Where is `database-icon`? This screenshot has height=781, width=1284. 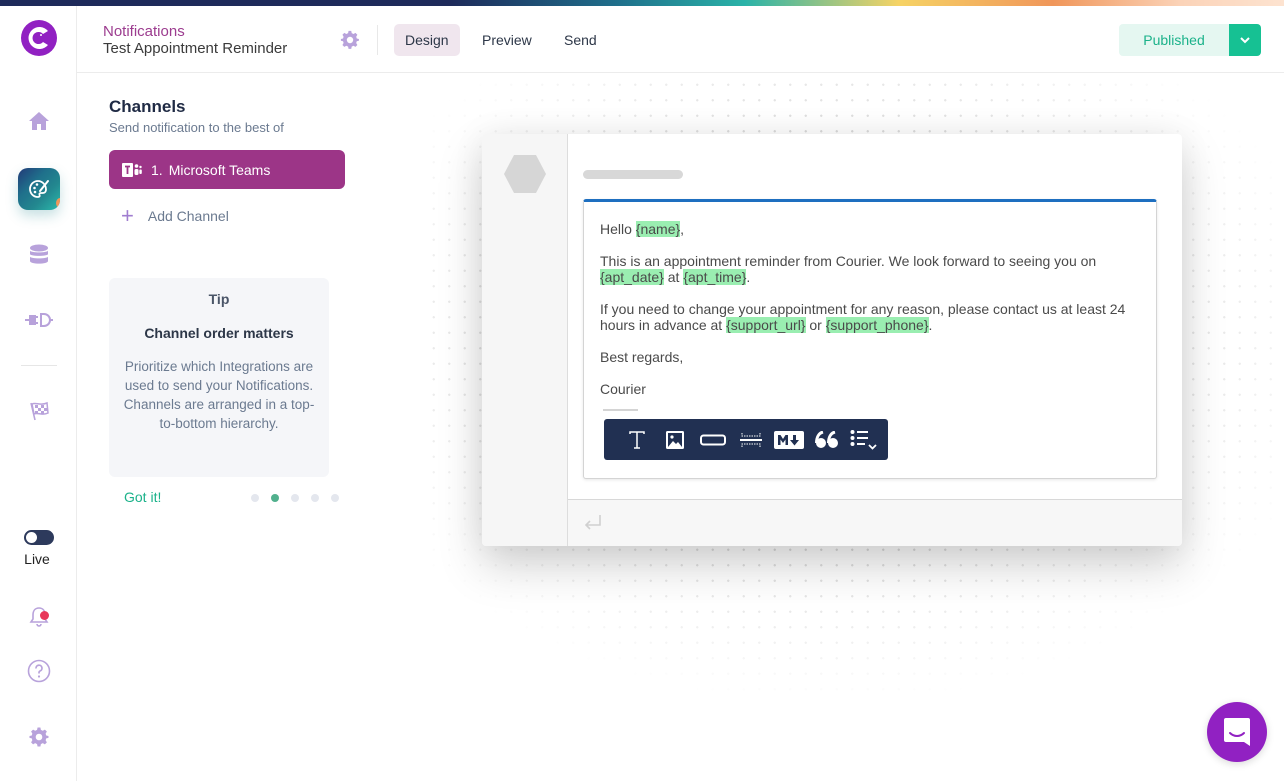
database-icon is located at coordinates (39, 255).